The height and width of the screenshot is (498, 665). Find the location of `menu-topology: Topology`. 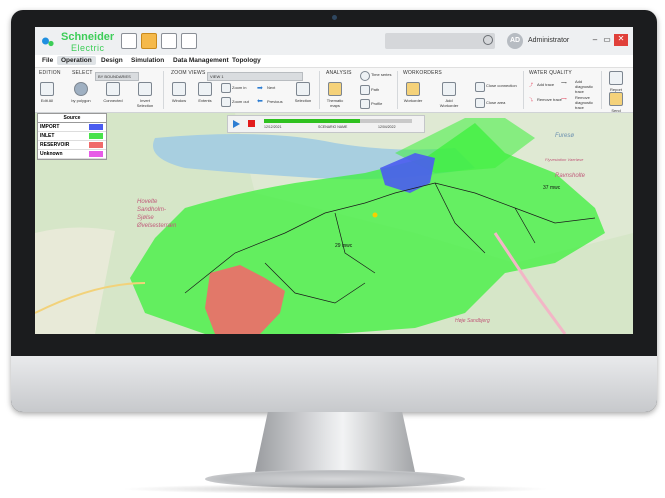

menu-topology: Topology is located at coordinates (246, 60).